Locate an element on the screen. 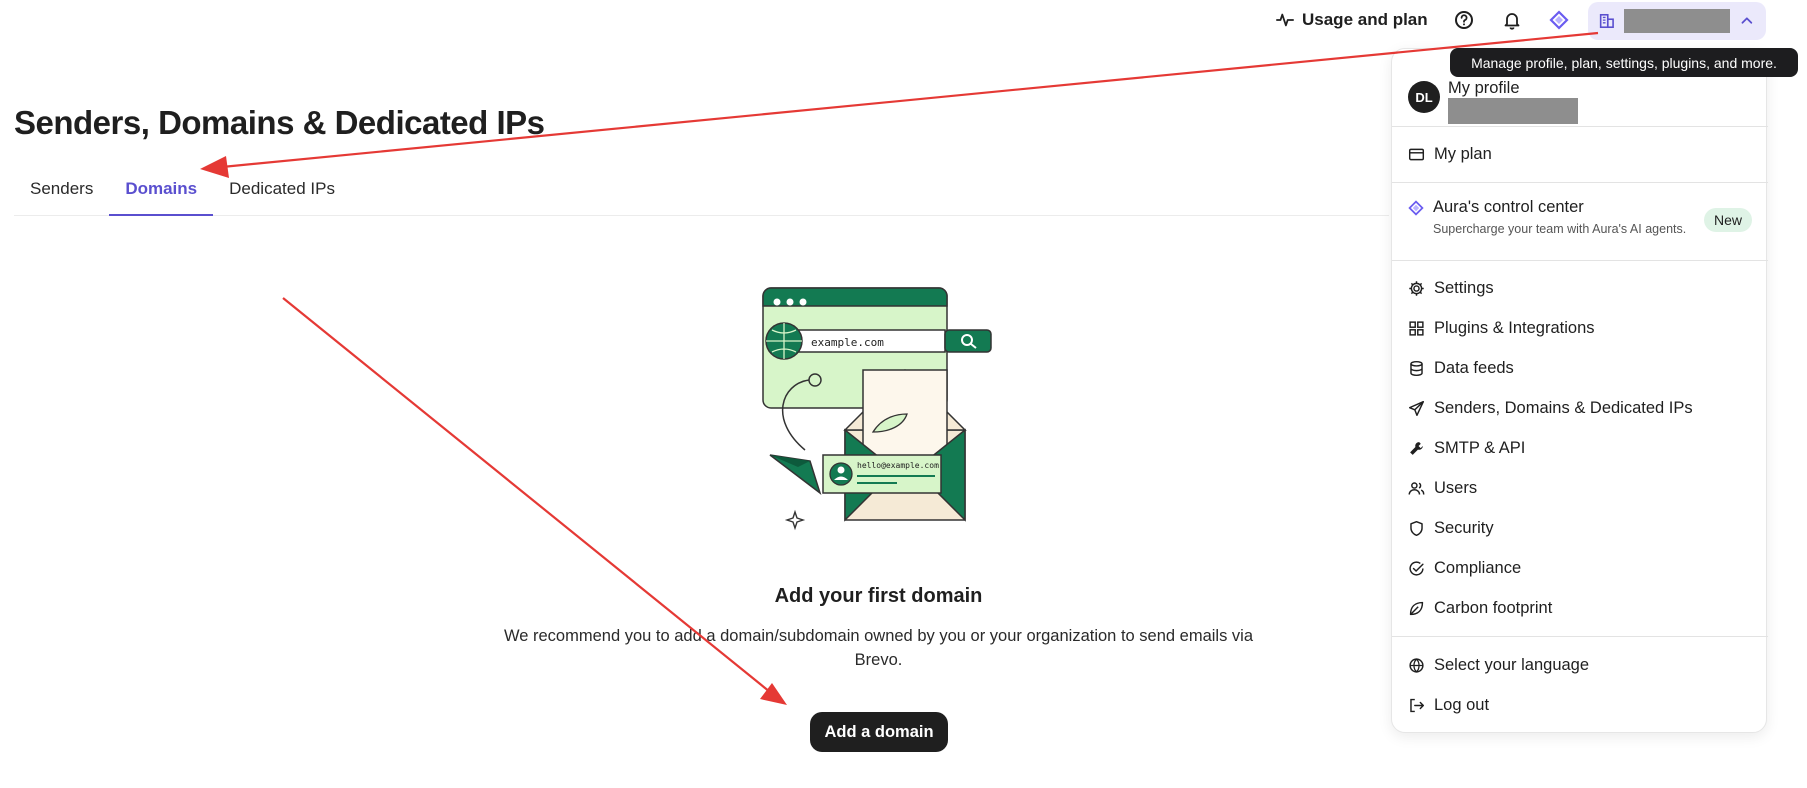 This screenshot has height=788, width=1807. settings-item: Settings is located at coordinates (1580, 288).